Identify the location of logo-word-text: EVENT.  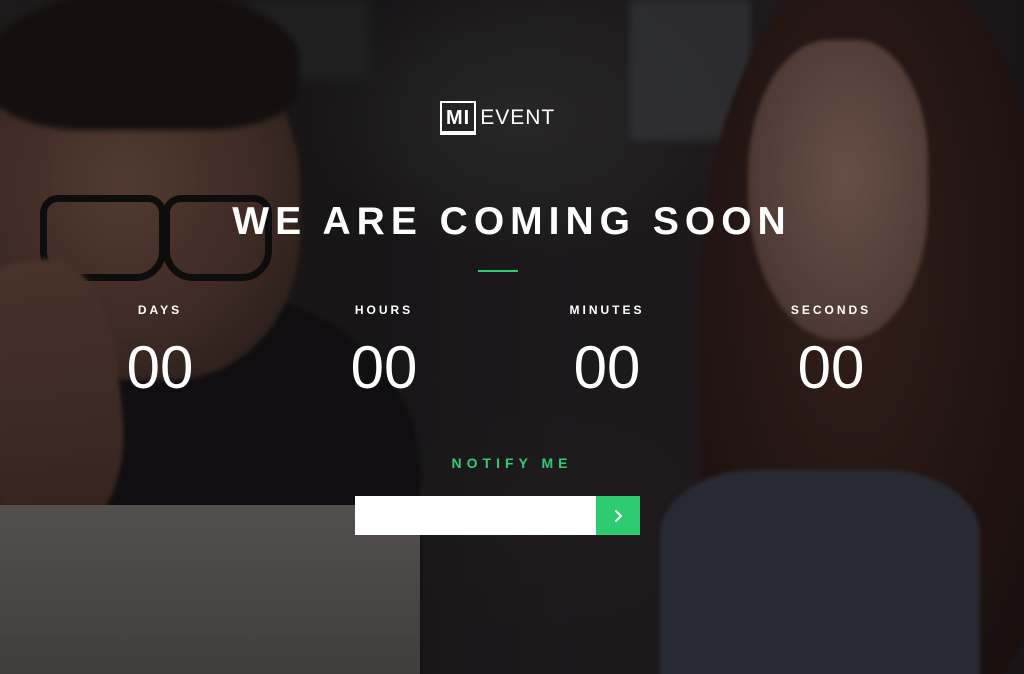
(518, 117).